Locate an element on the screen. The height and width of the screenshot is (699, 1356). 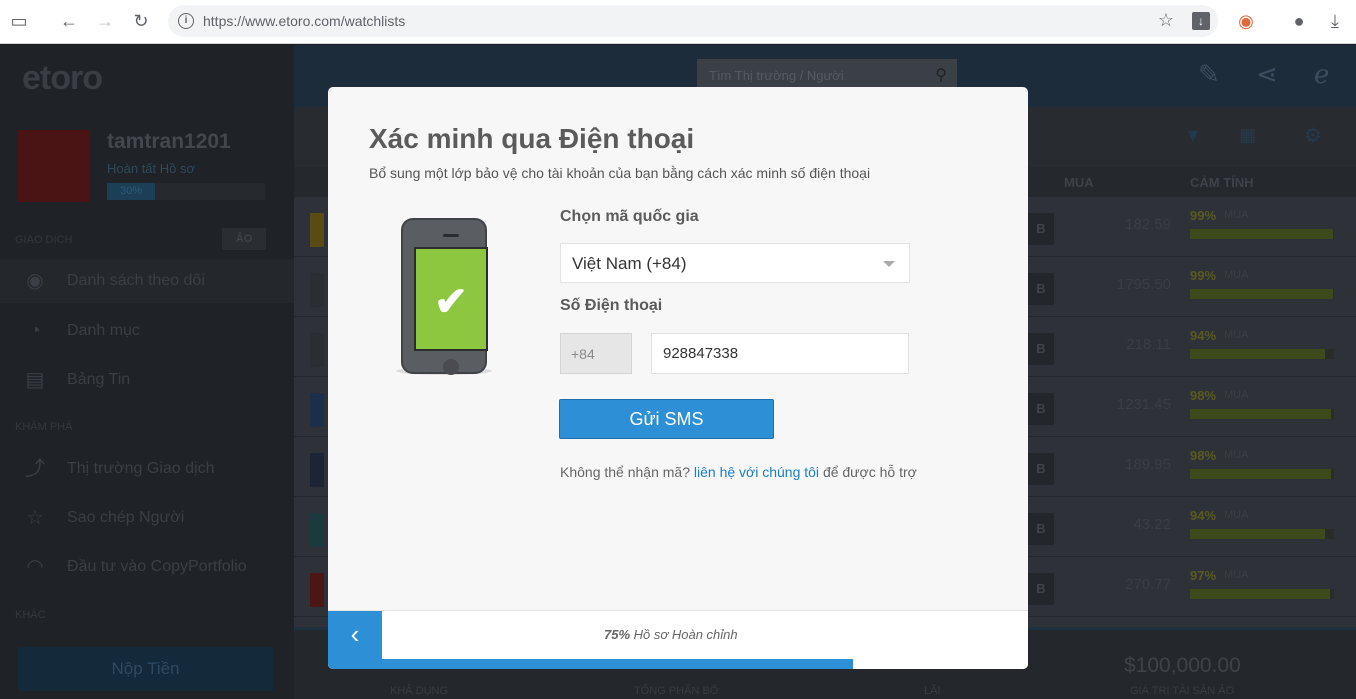
contact-us-link: liên hệ với chúng tôi is located at coordinates (756, 472).